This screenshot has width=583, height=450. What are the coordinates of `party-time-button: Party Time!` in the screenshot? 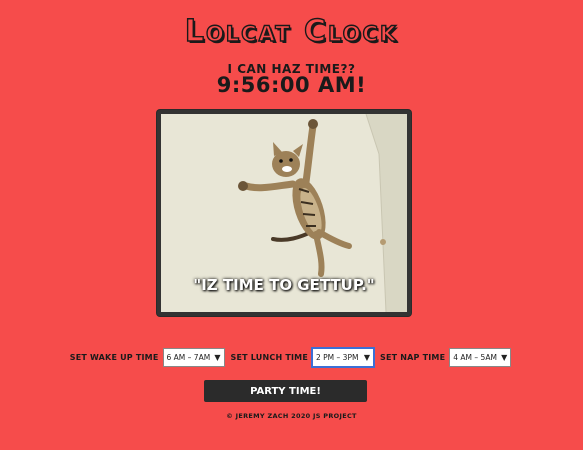 It's located at (285, 391).